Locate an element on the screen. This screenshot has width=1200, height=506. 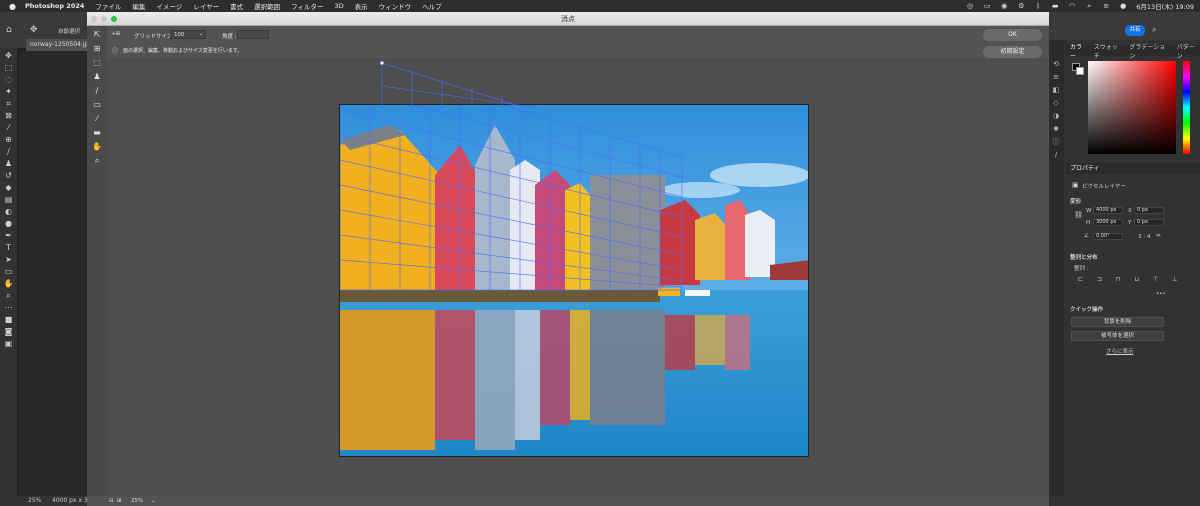
pen-tool-icon: ✒ is located at coordinates (9, 236).